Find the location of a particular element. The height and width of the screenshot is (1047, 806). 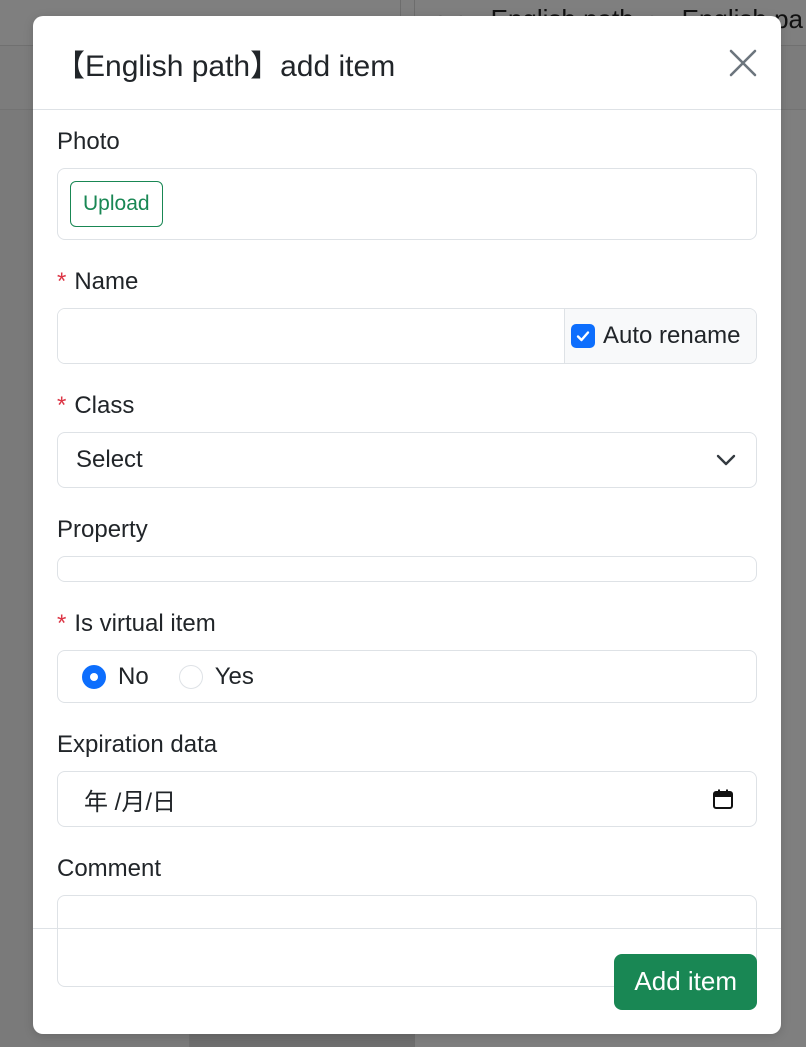

name-field-group: Auto rename is located at coordinates (407, 336).